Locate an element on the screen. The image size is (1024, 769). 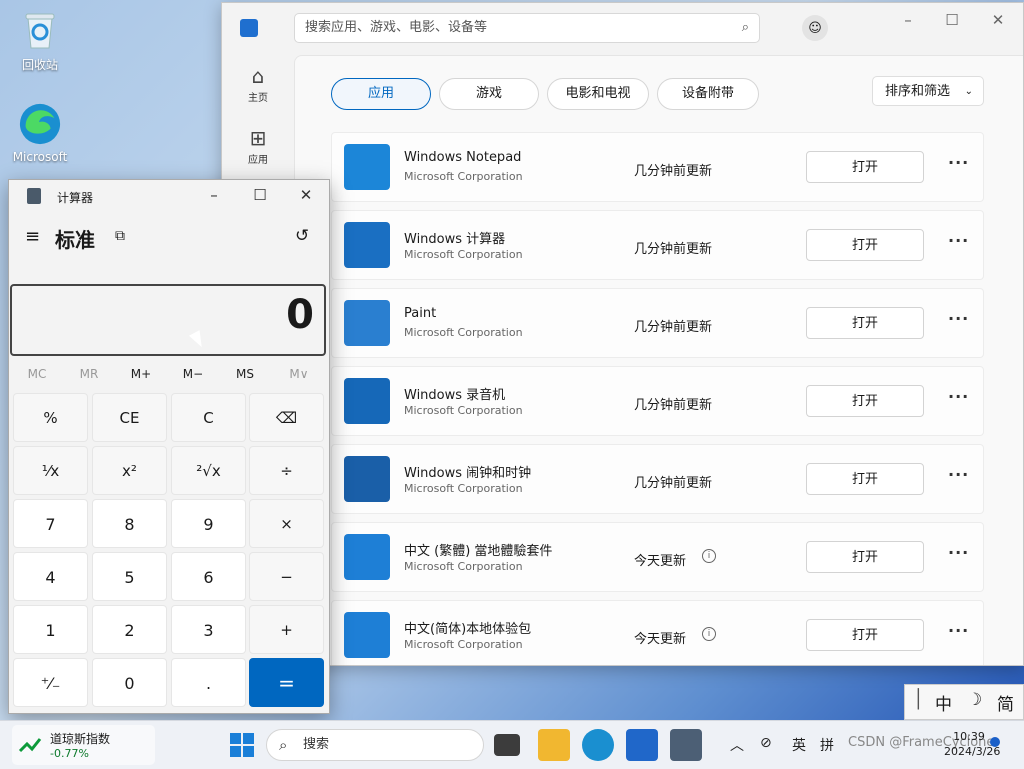
decimal-button: . is located at coordinates (208, 682).